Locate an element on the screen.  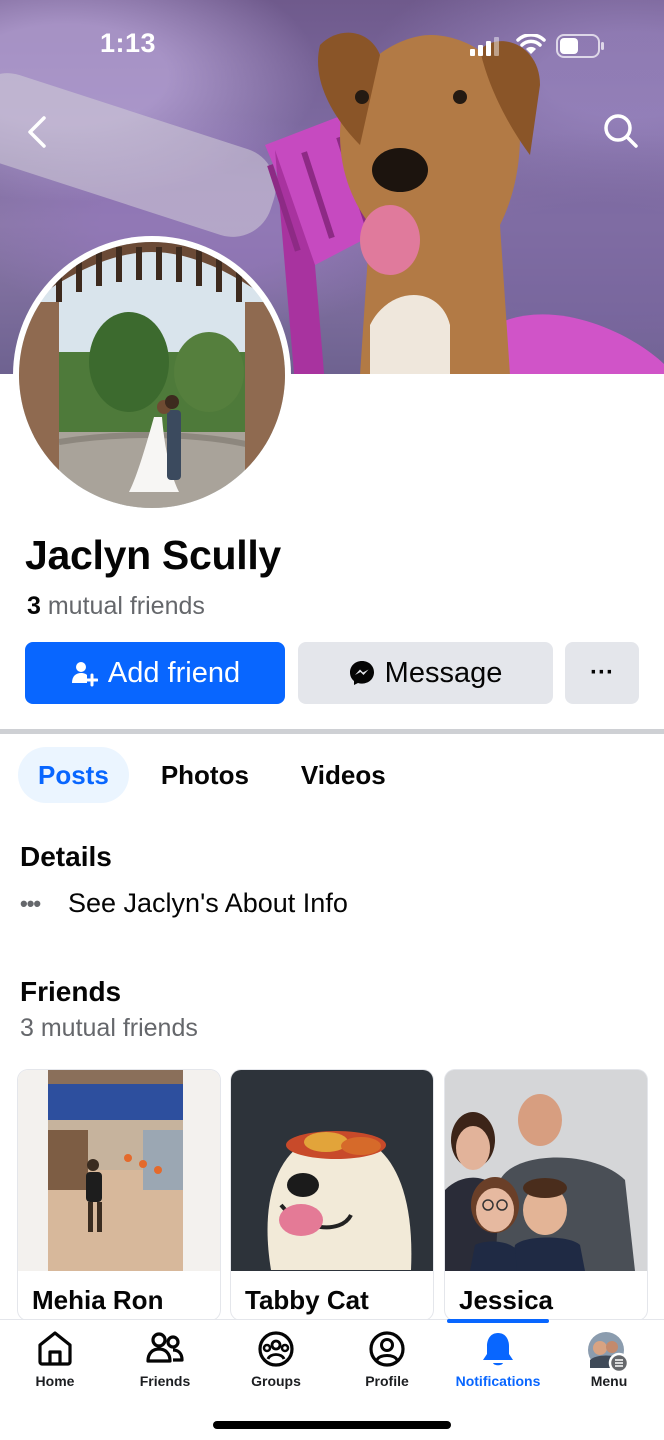
active-tab-indicator is located at coordinates (498, 1321).